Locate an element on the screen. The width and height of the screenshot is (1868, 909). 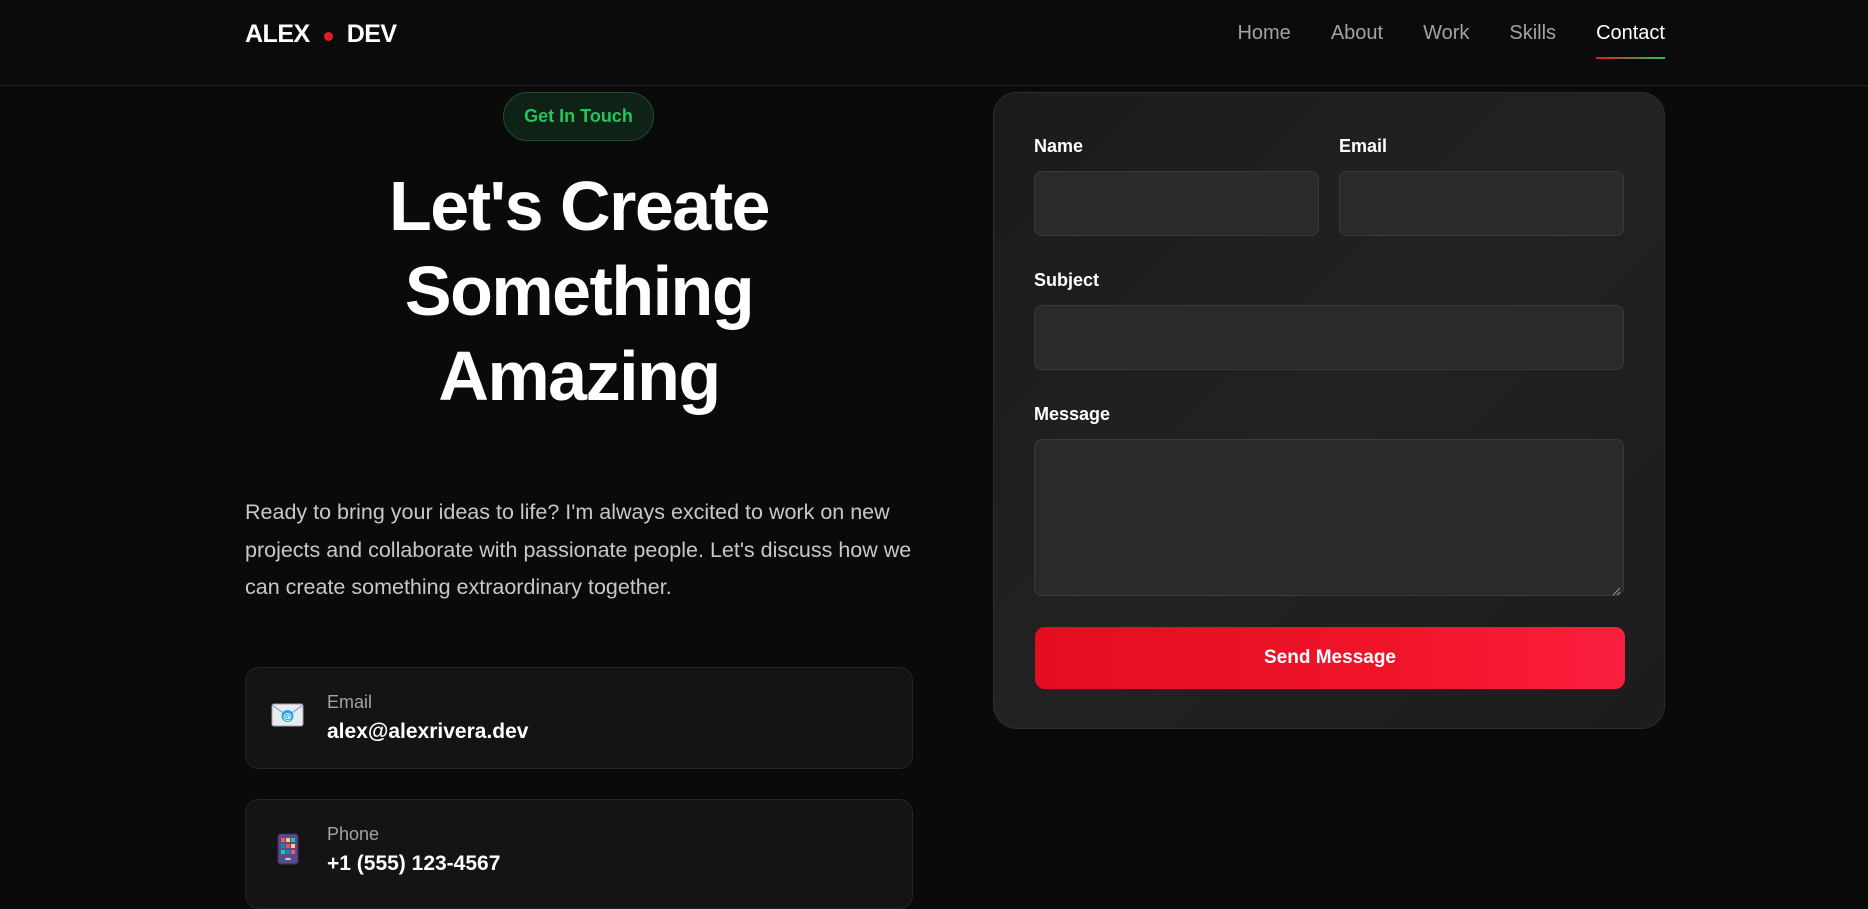
logo: ALEX DEV is located at coordinates (321, 34).